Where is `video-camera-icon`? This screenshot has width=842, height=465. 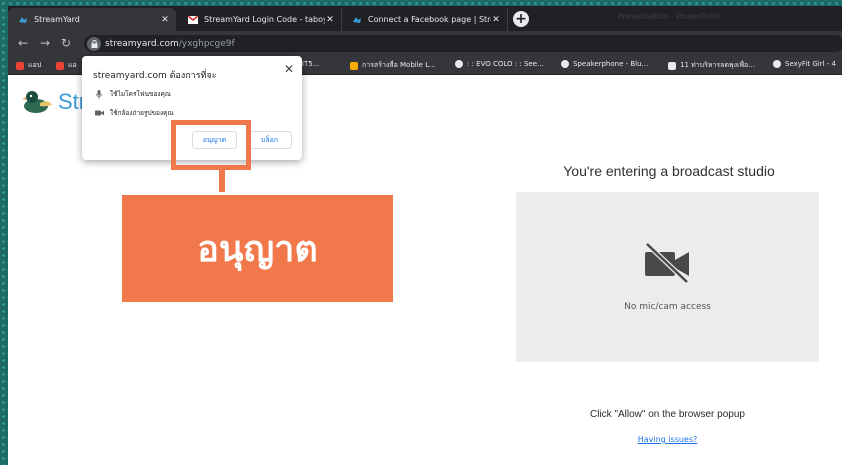 video-camera-icon is located at coordinates (99, 113).